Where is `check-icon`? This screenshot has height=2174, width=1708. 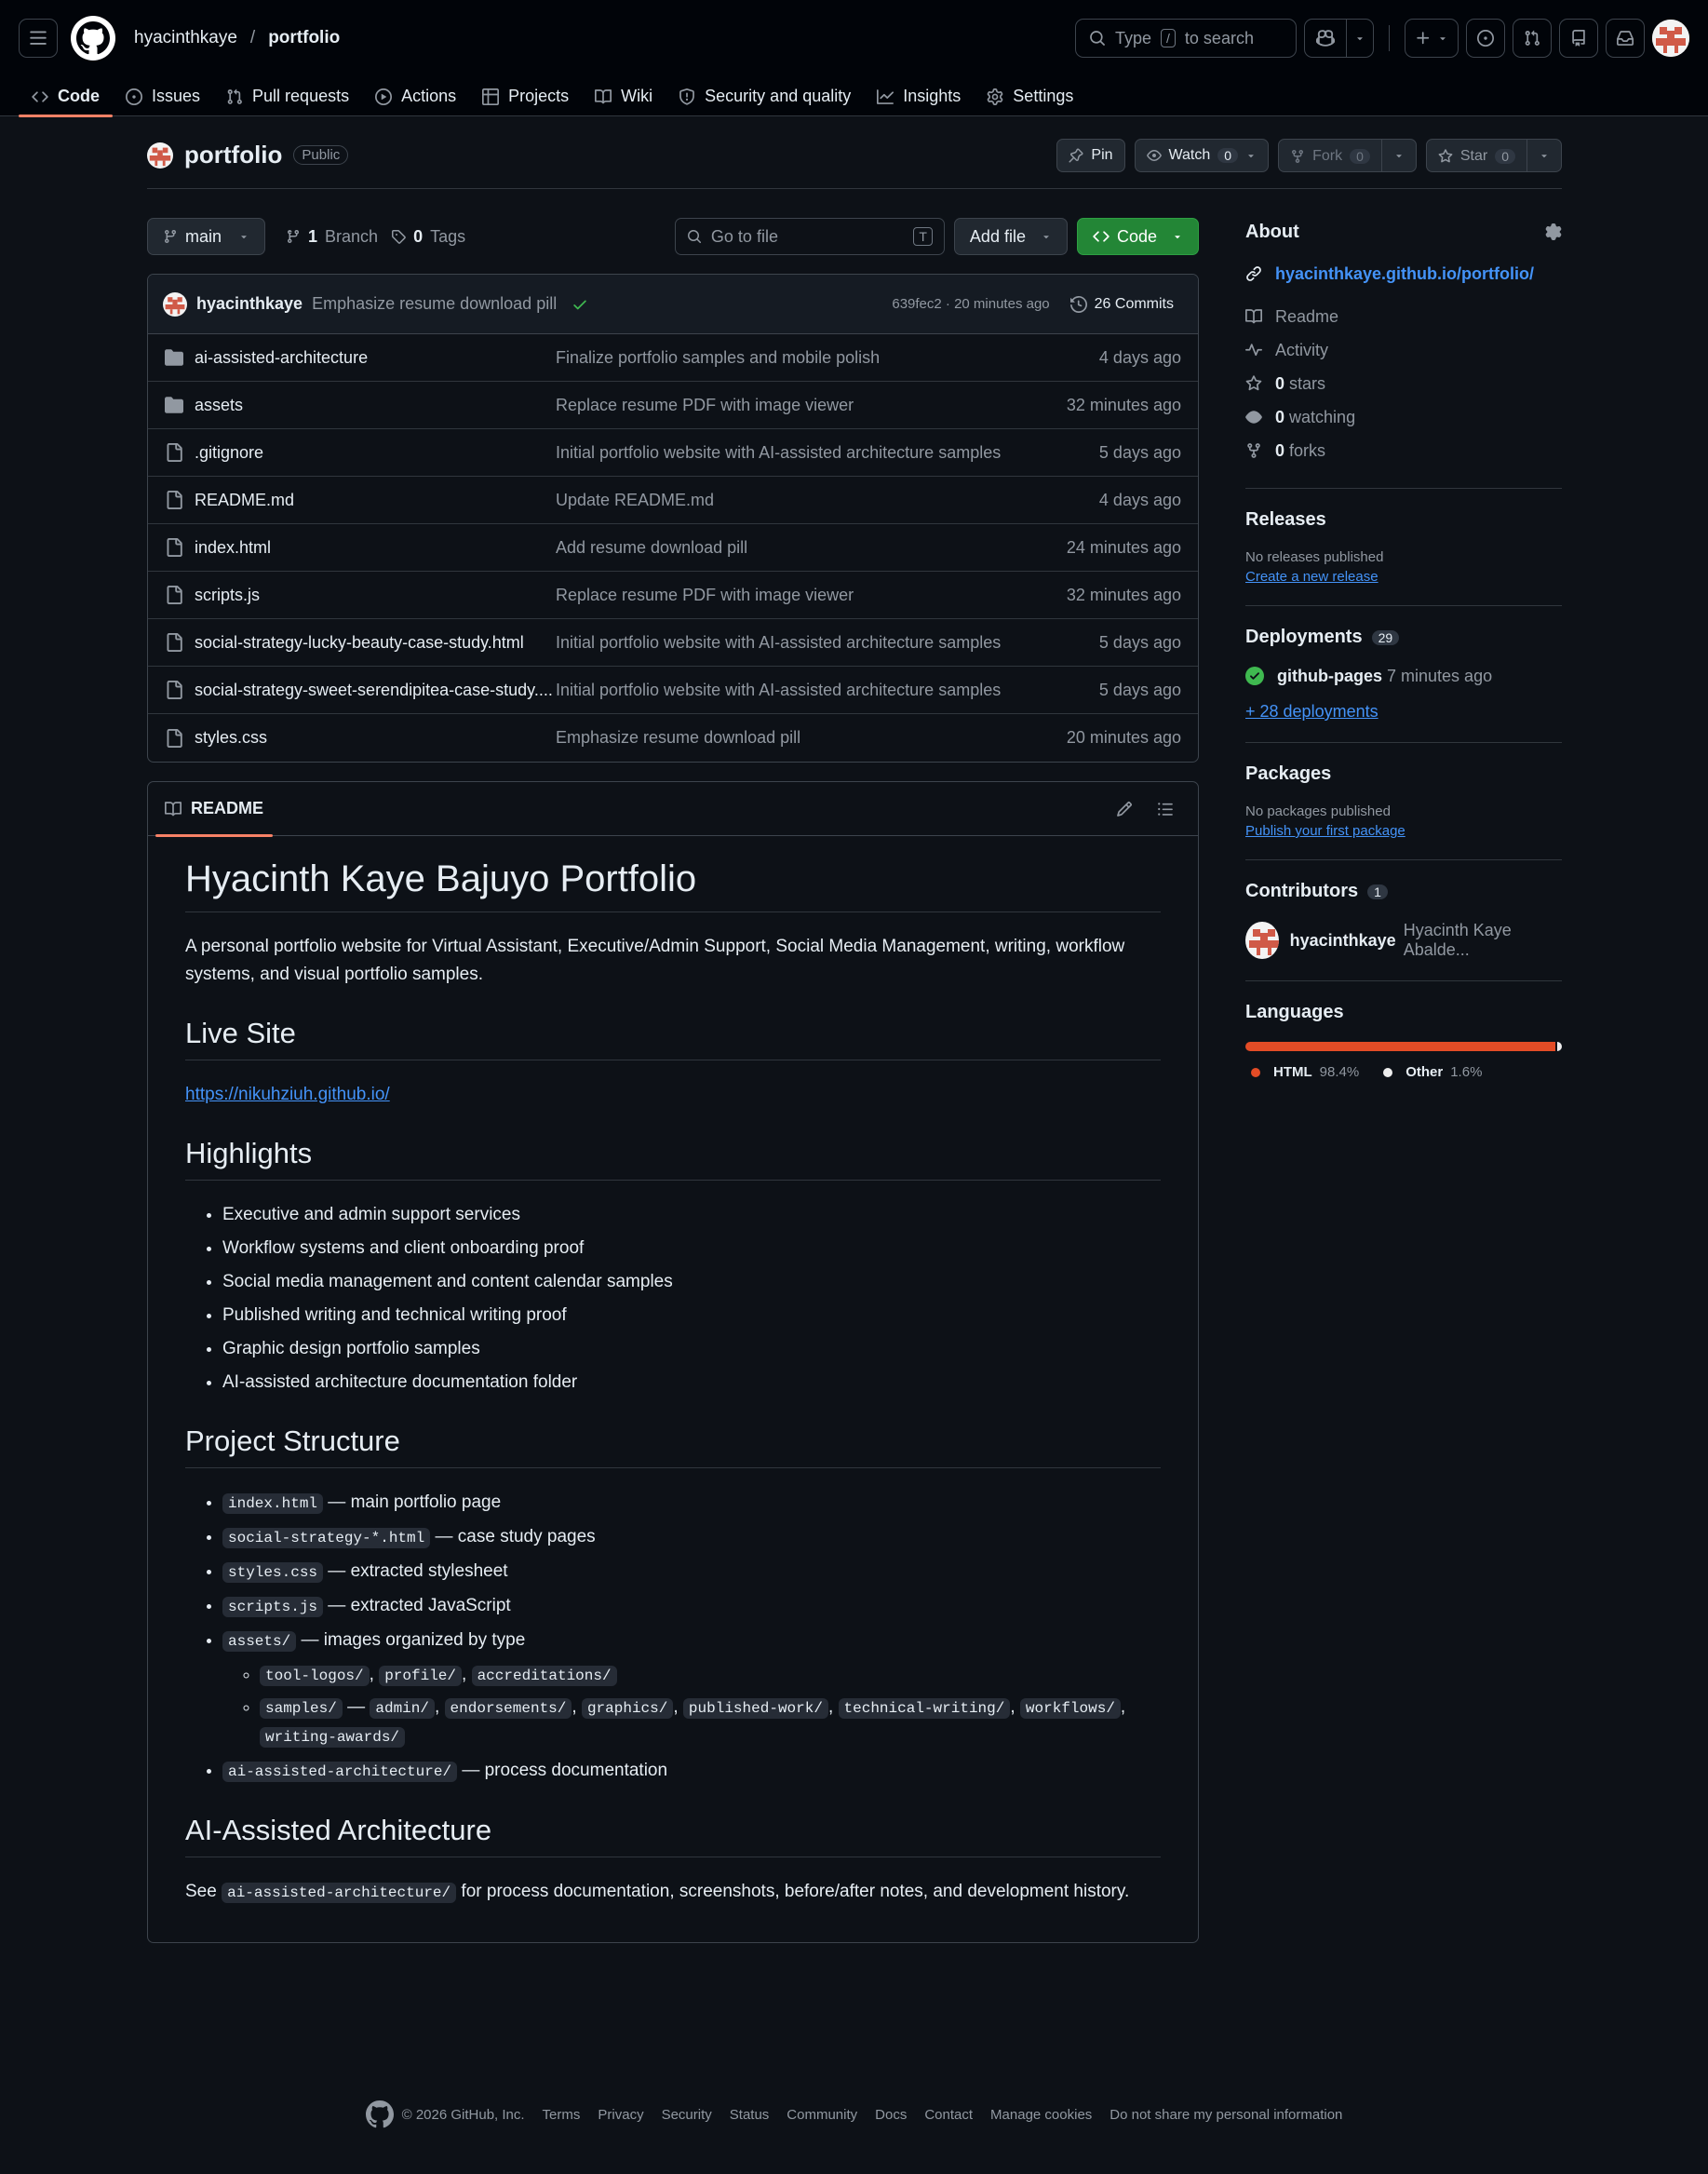
check-icon is located at coordinates (580, 305).